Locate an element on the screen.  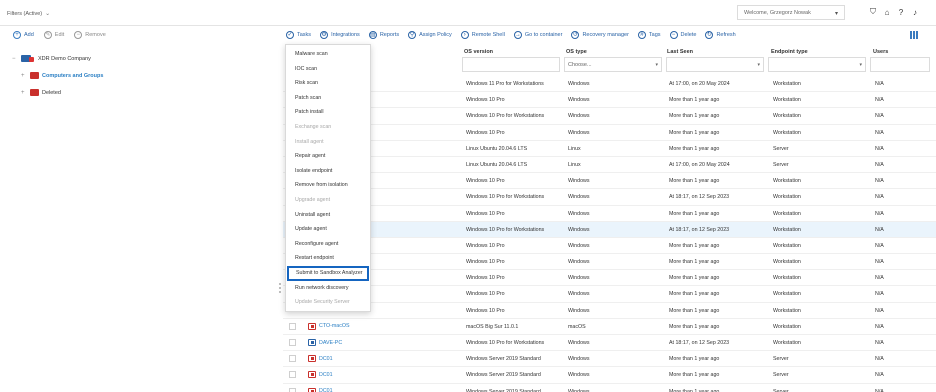
menu-item-update-agent: Update agent is located at coordinates (328, 229).